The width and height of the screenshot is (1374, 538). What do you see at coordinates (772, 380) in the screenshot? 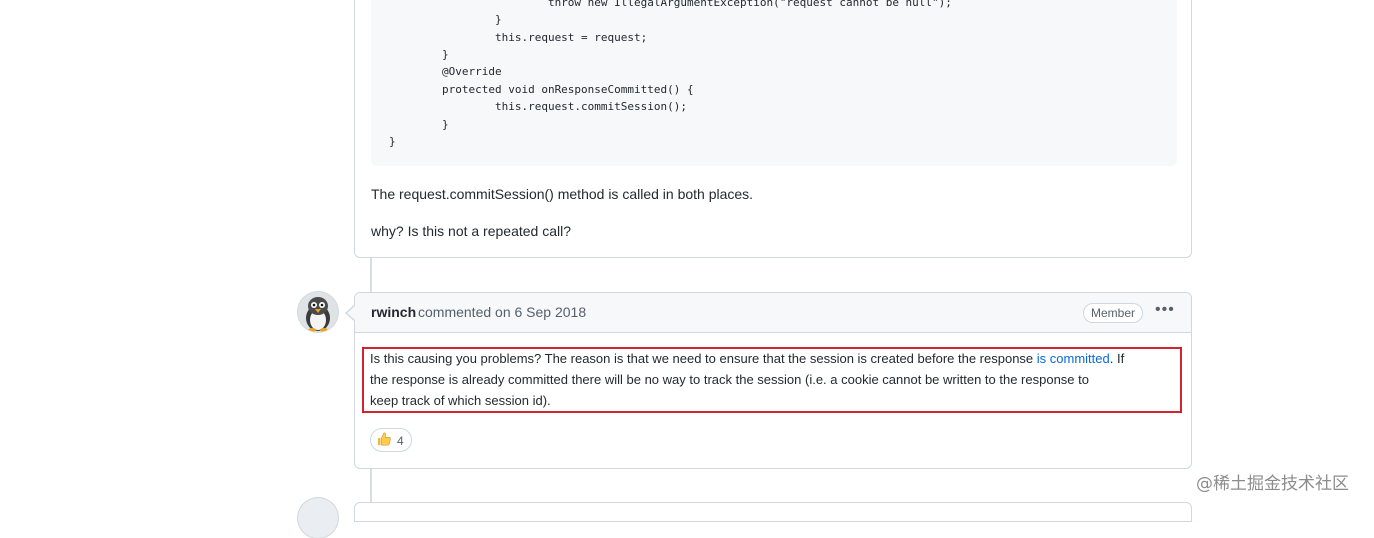
I see `highlight-annotation` at bounding box center [772, 380].